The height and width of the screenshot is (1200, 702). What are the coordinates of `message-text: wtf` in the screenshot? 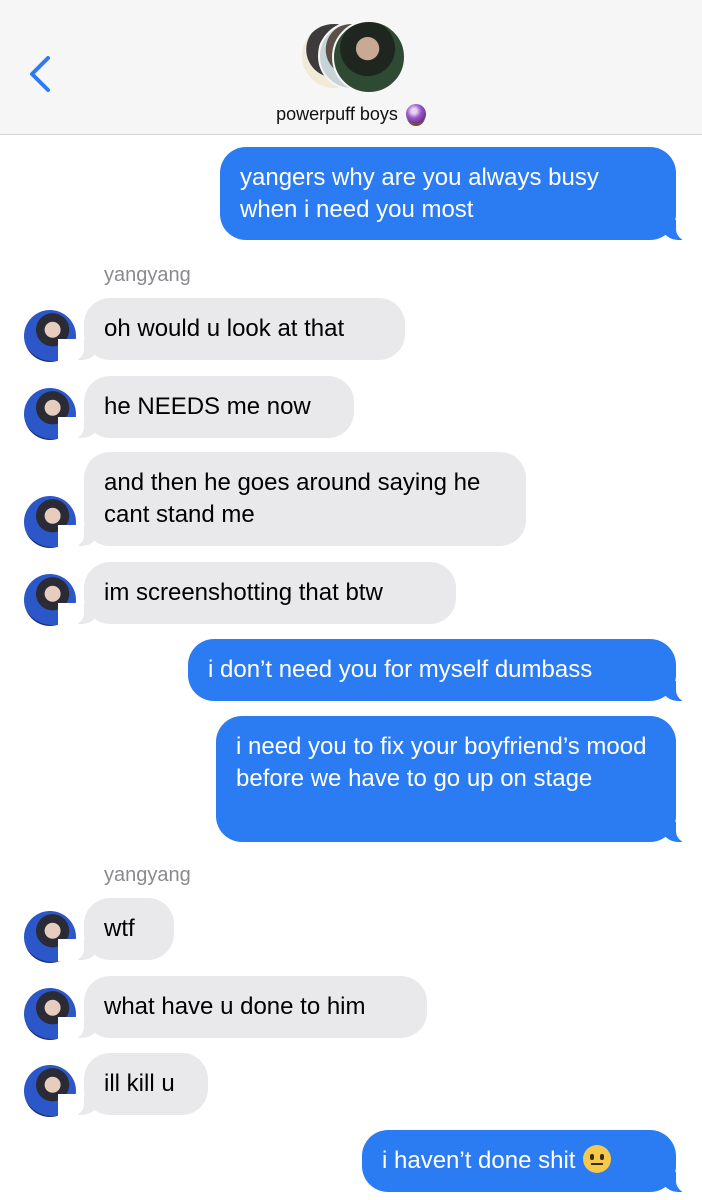 It's located at (119, 928).